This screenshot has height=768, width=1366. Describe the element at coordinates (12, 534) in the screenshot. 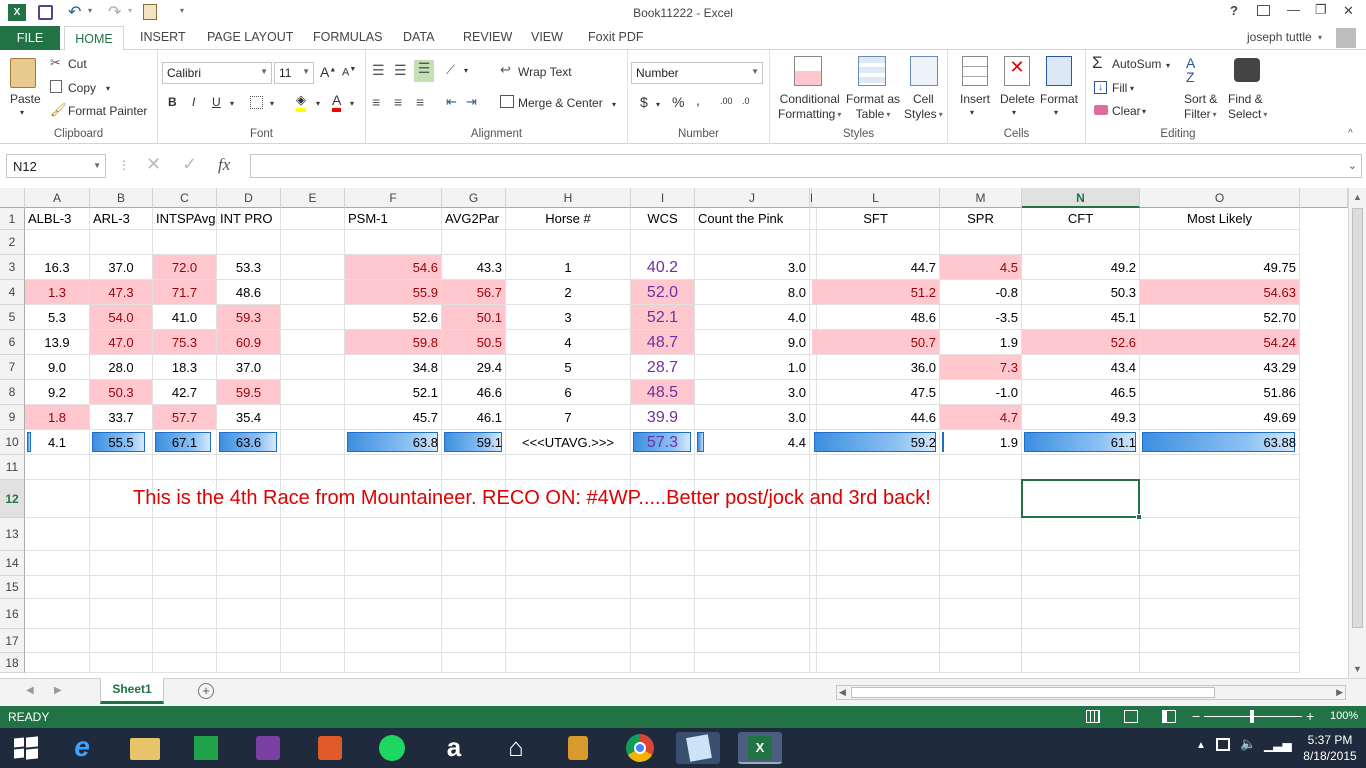

I see `row-header-13: 13` at that location.